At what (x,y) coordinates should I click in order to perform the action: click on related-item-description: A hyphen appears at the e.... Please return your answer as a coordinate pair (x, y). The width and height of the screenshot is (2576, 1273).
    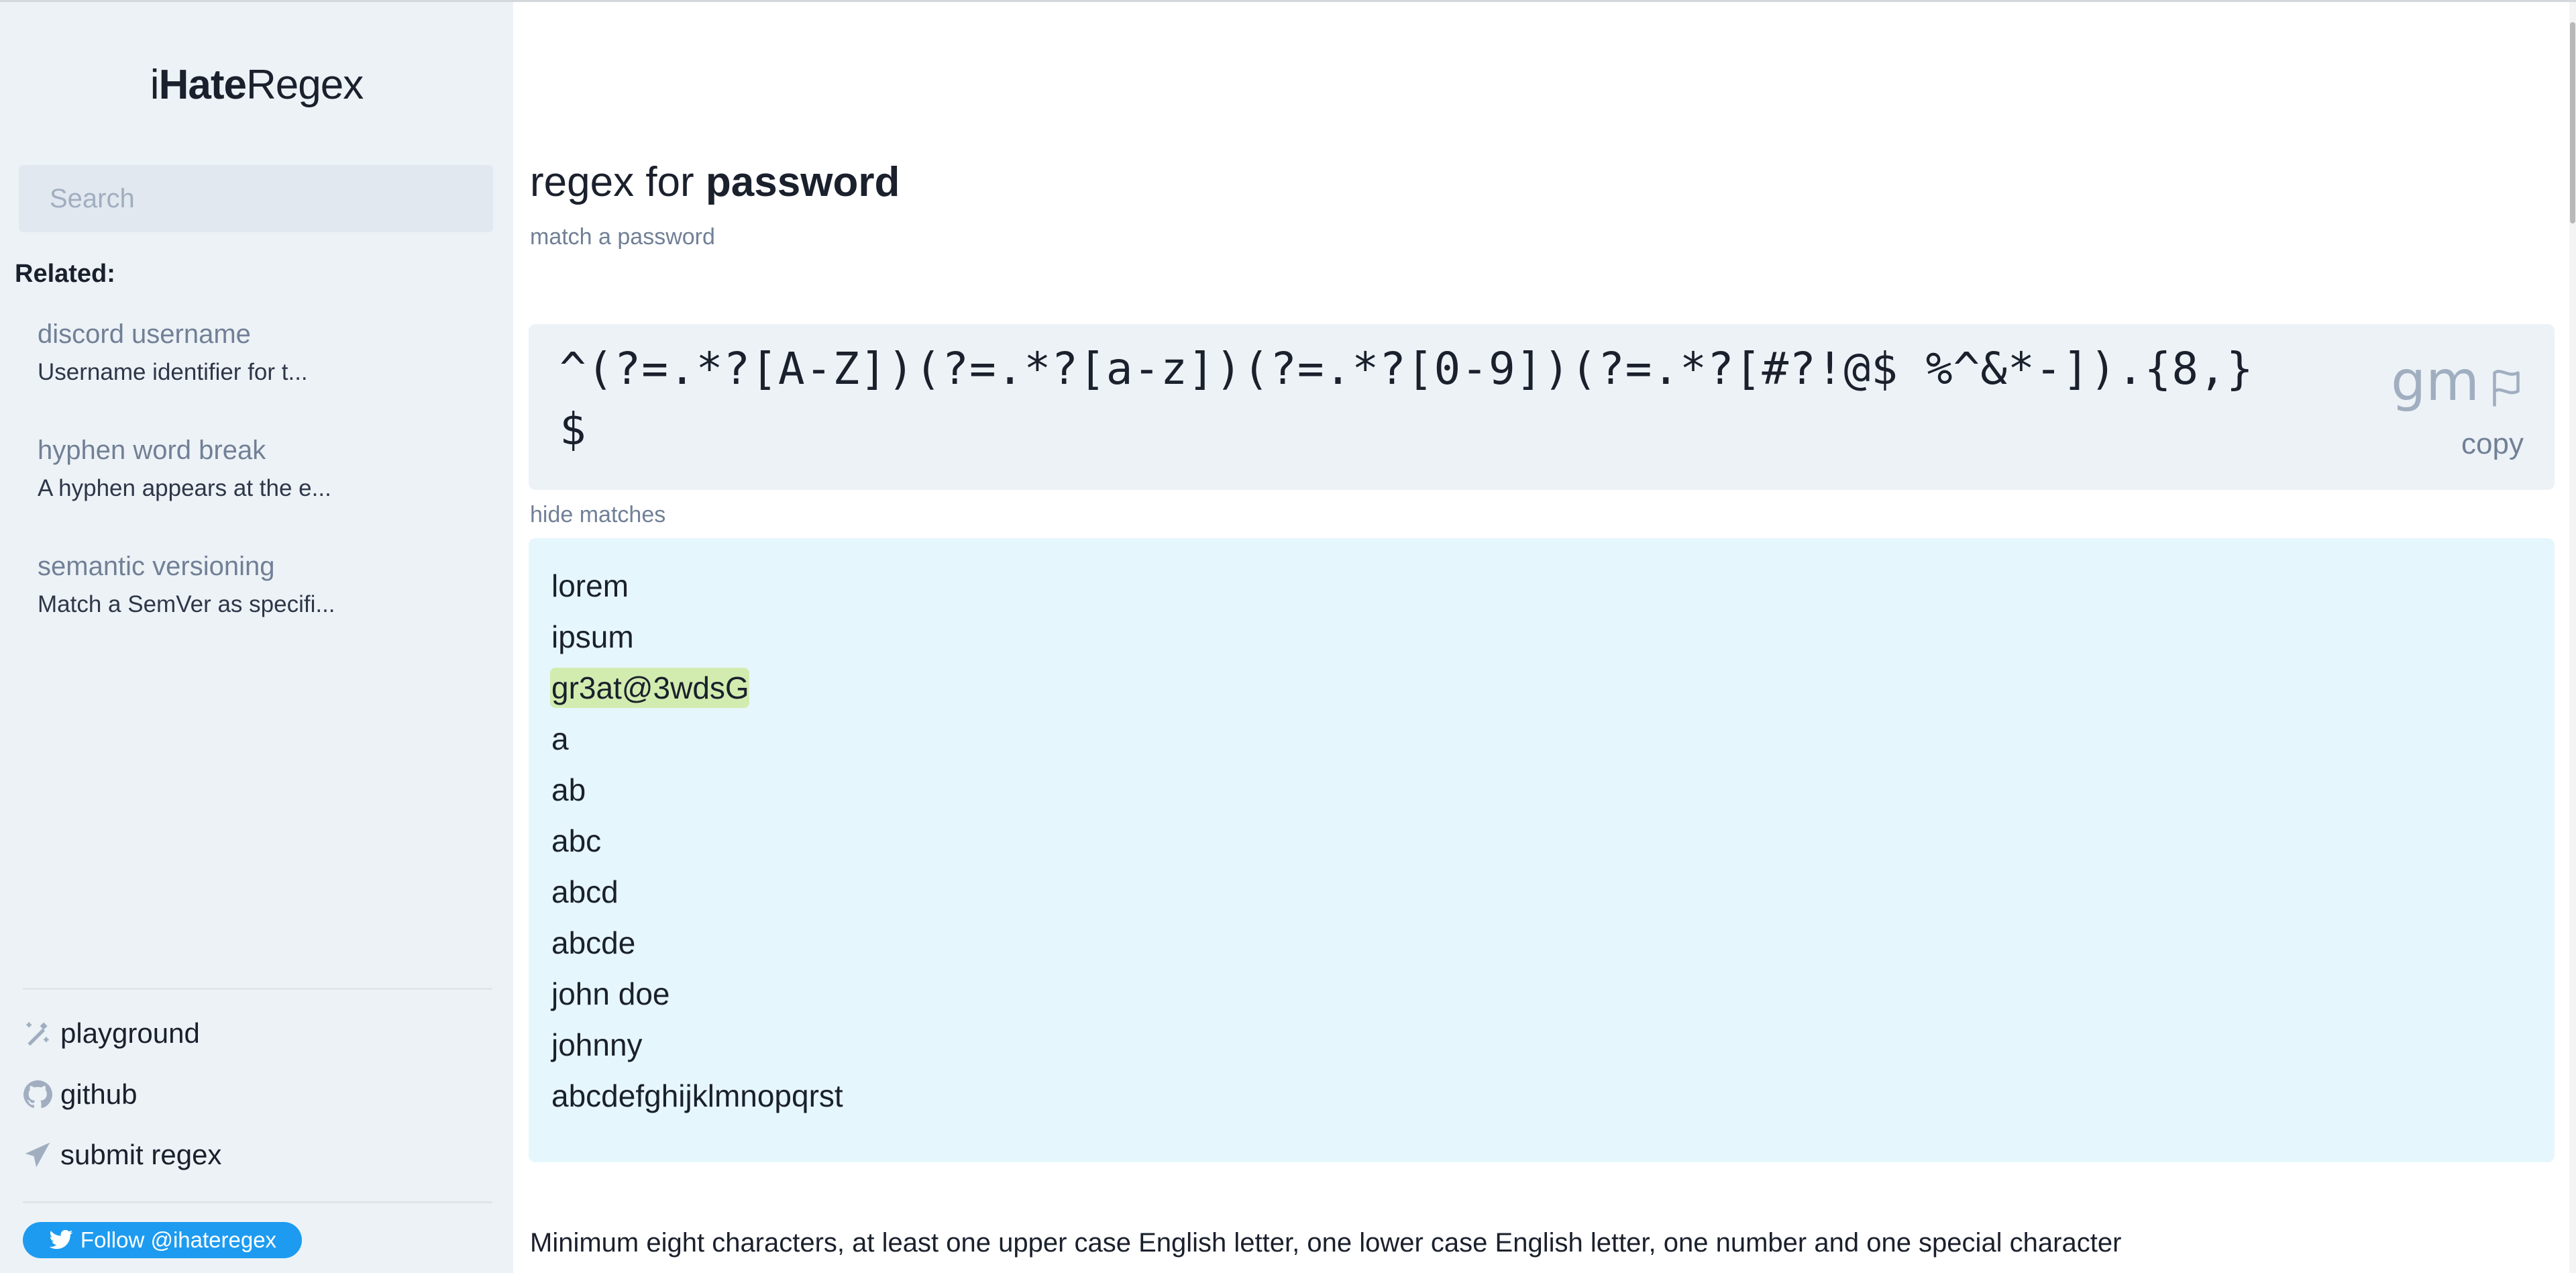
    Looking at the image, I should click on (184, 488).